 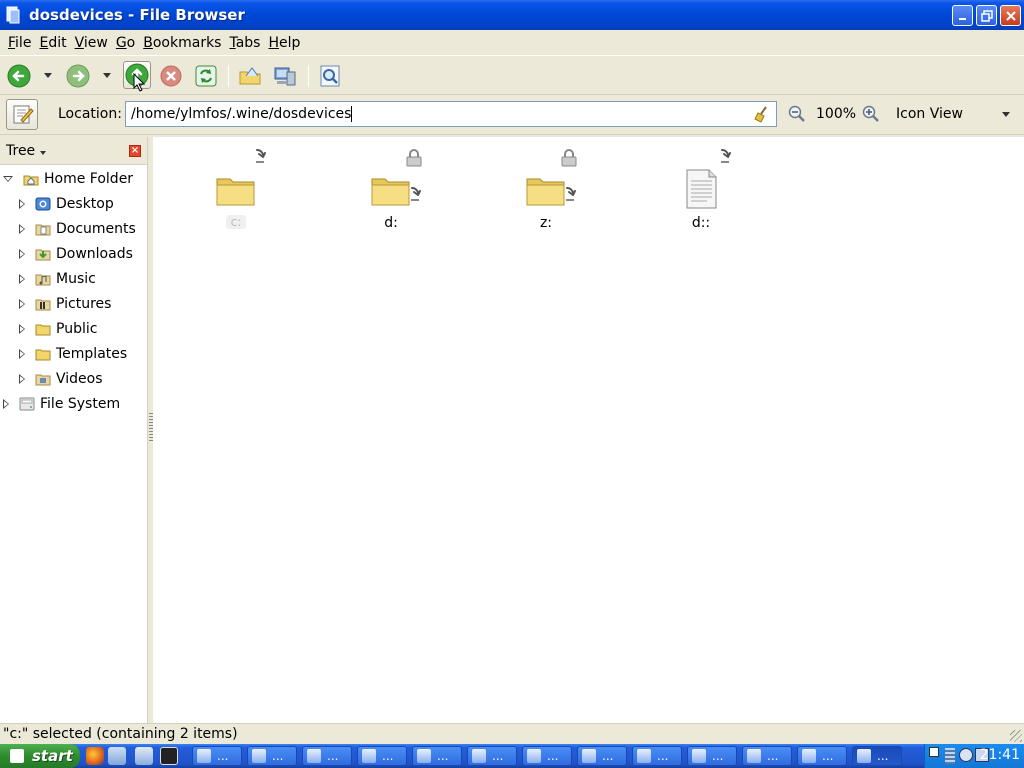 What do you see at coordinates (797, 114) in the screenshot?
I see `zoom-out-icon` at bounding box center [797, 114].